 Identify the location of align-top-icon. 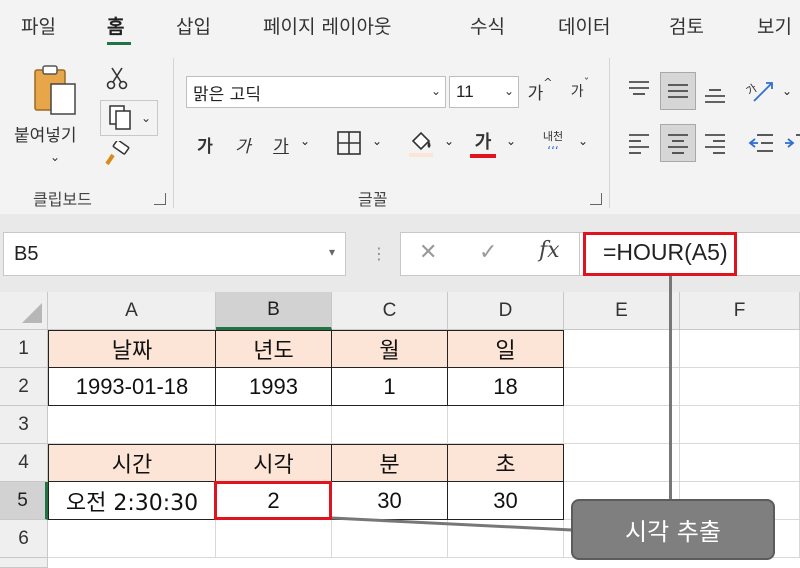
(639, 89).